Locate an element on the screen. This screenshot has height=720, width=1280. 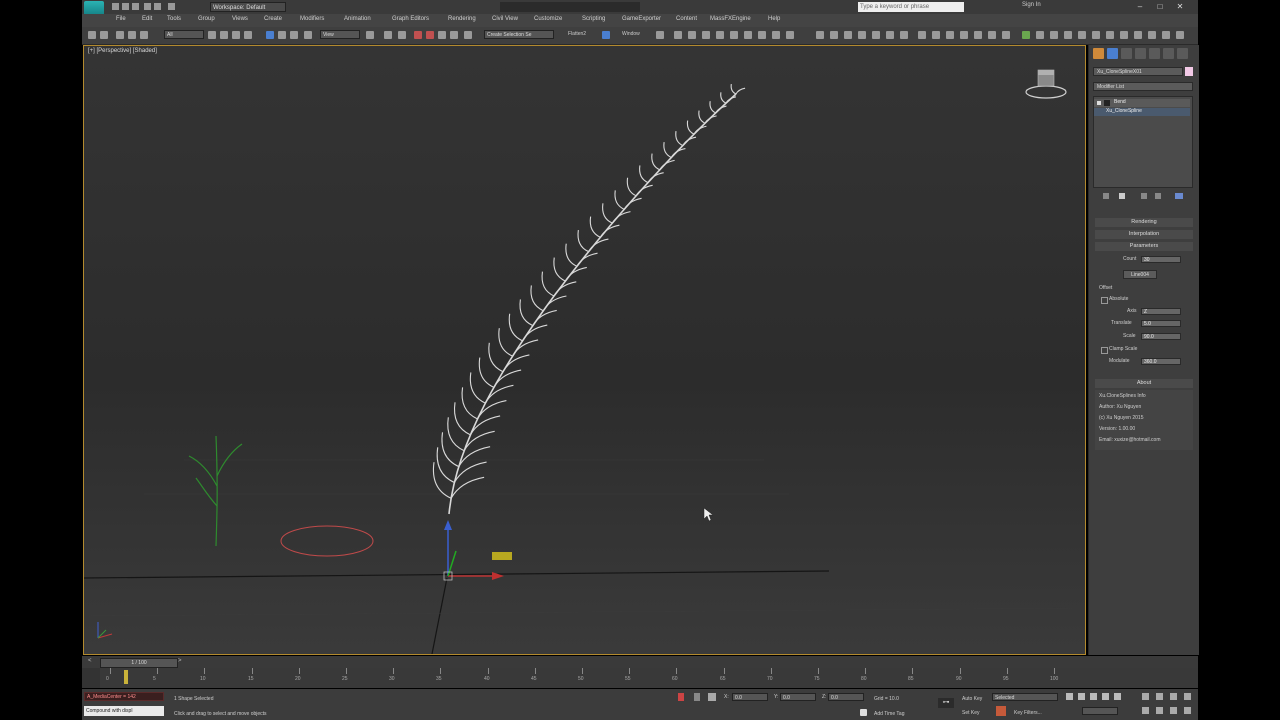
toolbar-extra-6-icon is located at coordinates (890, 35).